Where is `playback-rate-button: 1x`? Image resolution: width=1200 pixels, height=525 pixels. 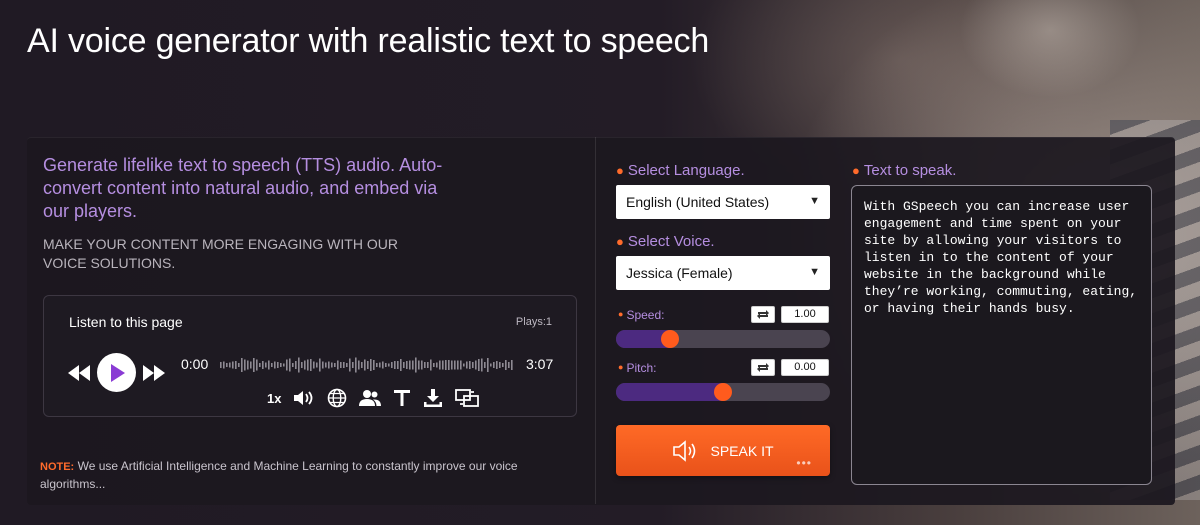 playback-rate-button: 1x is located at coordinates (274, 398).